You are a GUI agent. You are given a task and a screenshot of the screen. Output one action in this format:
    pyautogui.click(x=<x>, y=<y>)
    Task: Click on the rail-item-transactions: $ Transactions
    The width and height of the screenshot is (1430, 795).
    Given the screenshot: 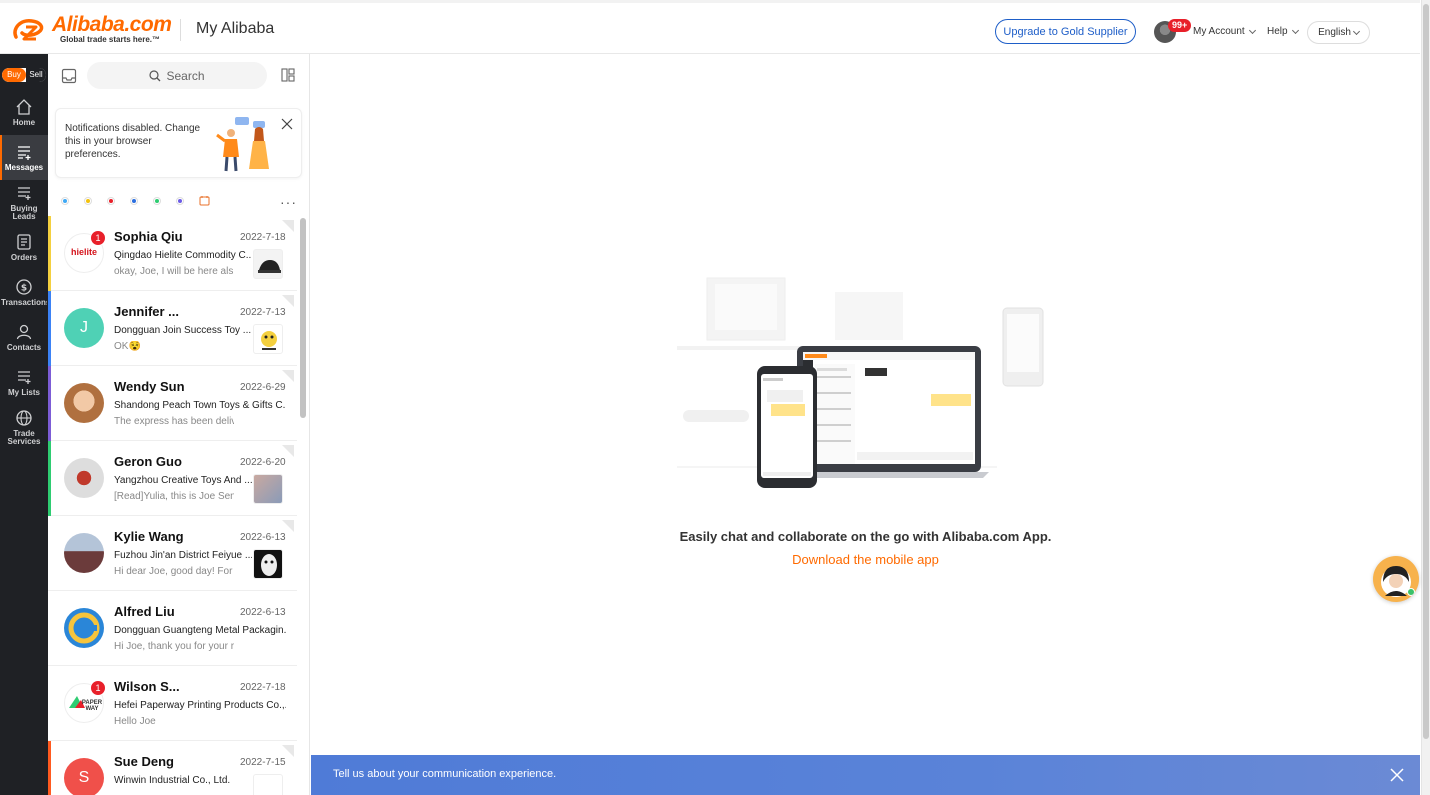 What is the action you would take?
    pyautogui.click(x=24, y=292)
    